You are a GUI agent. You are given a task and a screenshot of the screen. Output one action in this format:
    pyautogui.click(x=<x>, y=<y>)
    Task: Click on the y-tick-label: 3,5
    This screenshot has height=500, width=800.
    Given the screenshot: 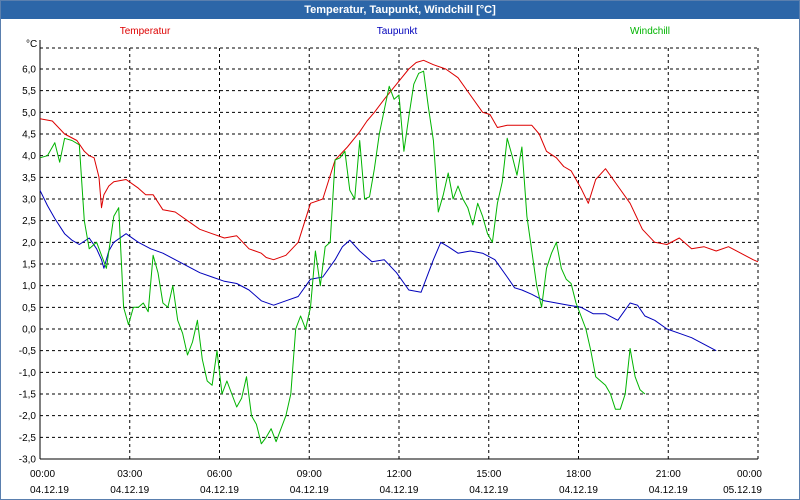 What is the action you would take?
    pyautogui.click(x=29, y=178)
    